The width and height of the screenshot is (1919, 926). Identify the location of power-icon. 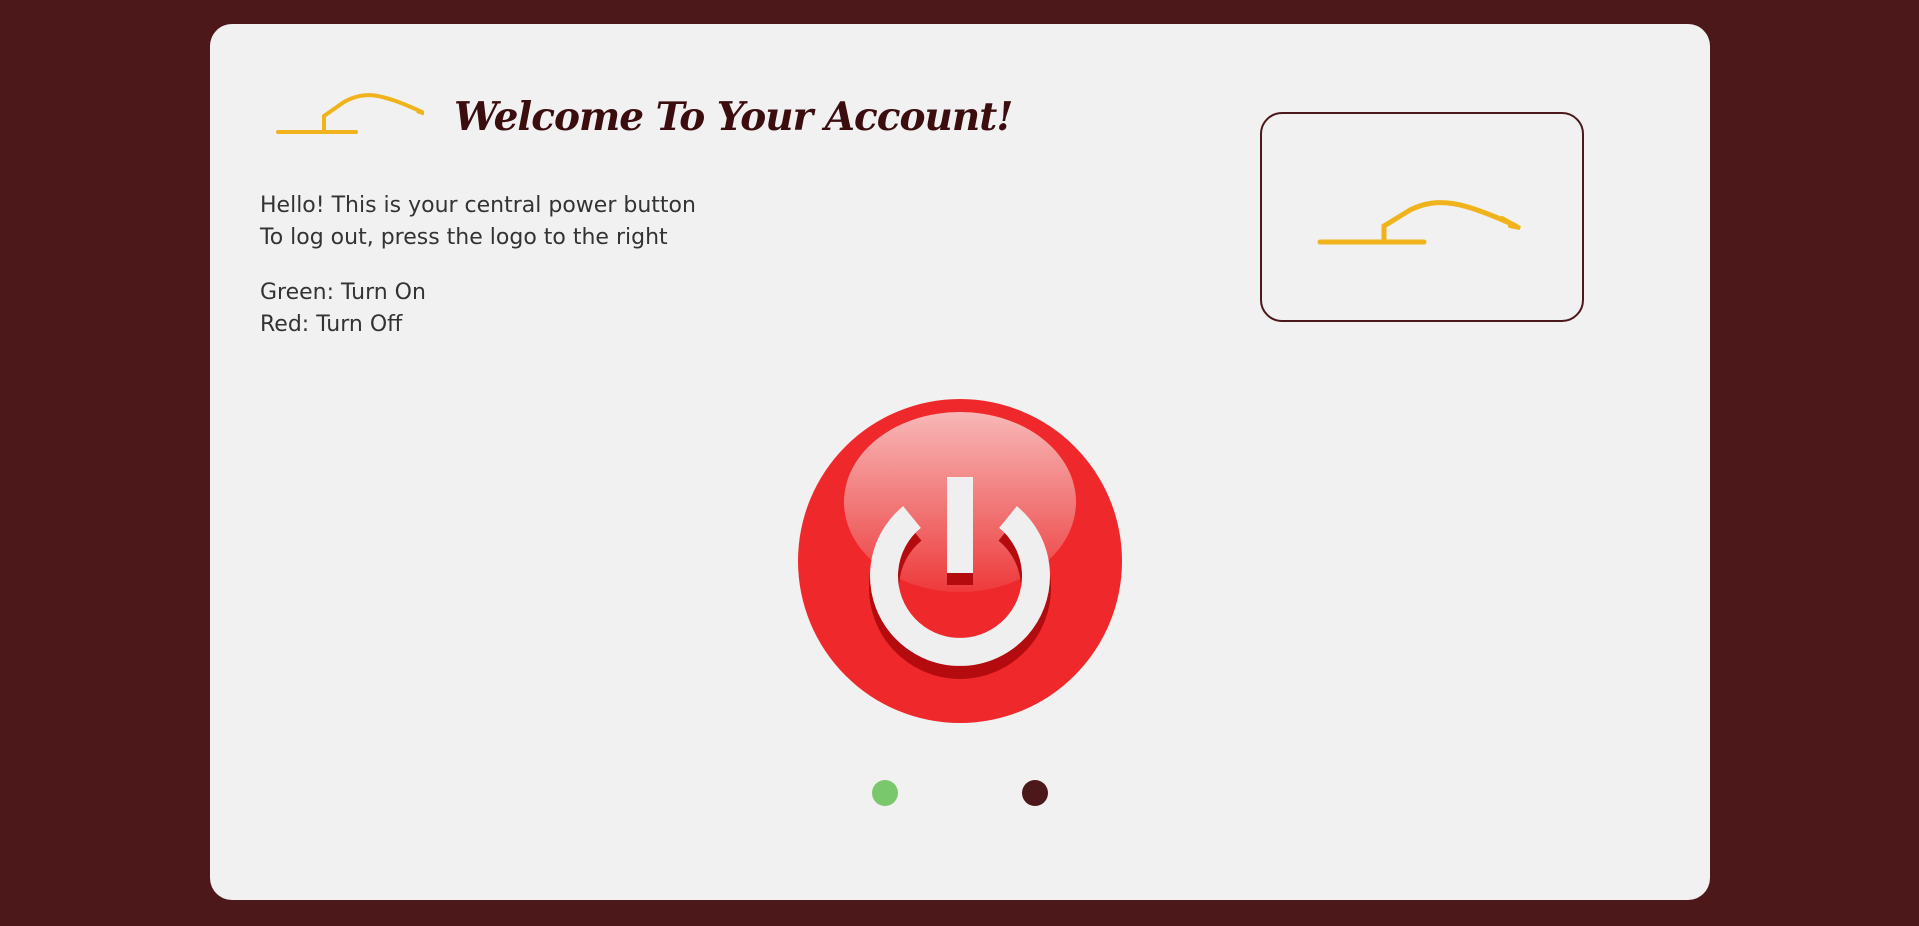
(960, 545).